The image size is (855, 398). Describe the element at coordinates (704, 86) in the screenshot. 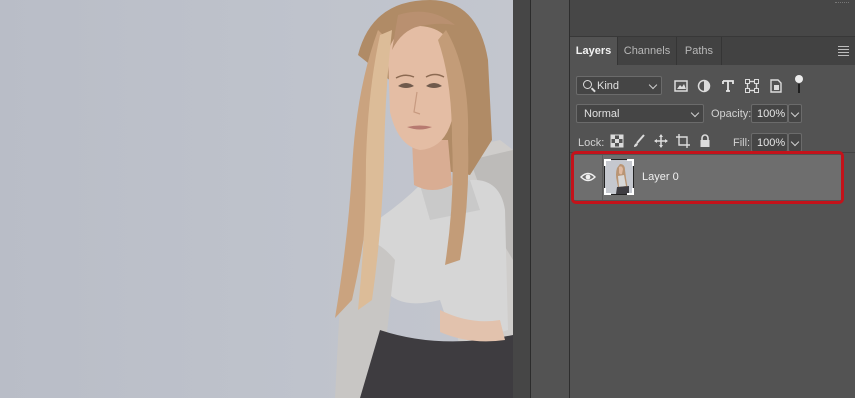

I see `adjustment-layer-filter-icon` at that location.